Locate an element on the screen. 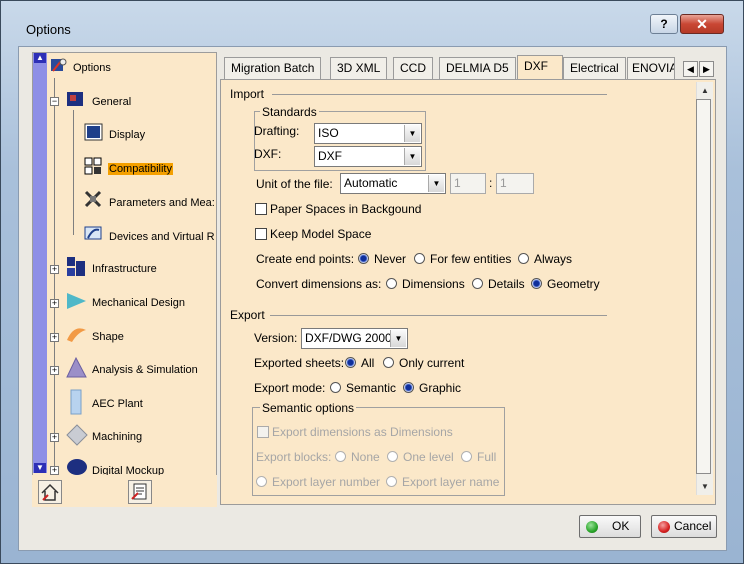 The width and height of the screenshot is (744, 564). layer-number-radio is located at coordinates (261, 481).